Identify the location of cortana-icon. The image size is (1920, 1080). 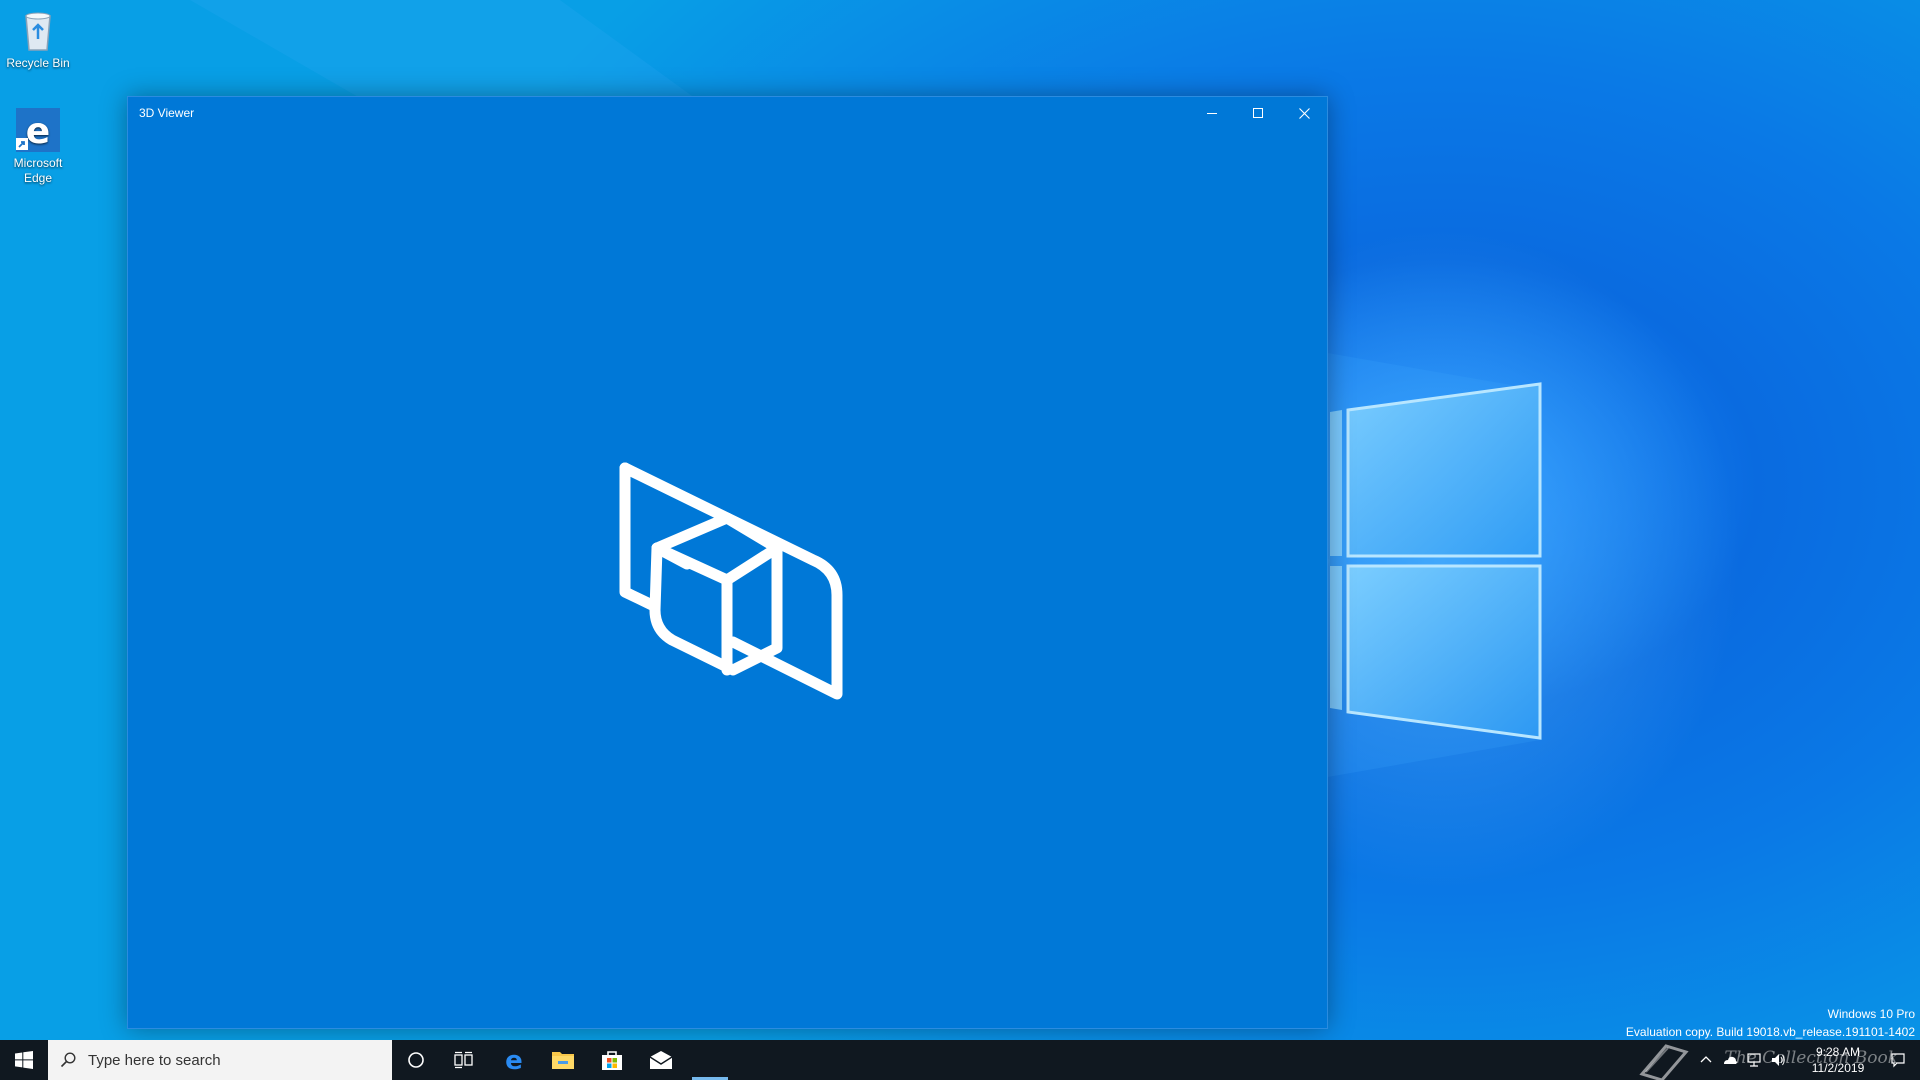
(416, 1060).